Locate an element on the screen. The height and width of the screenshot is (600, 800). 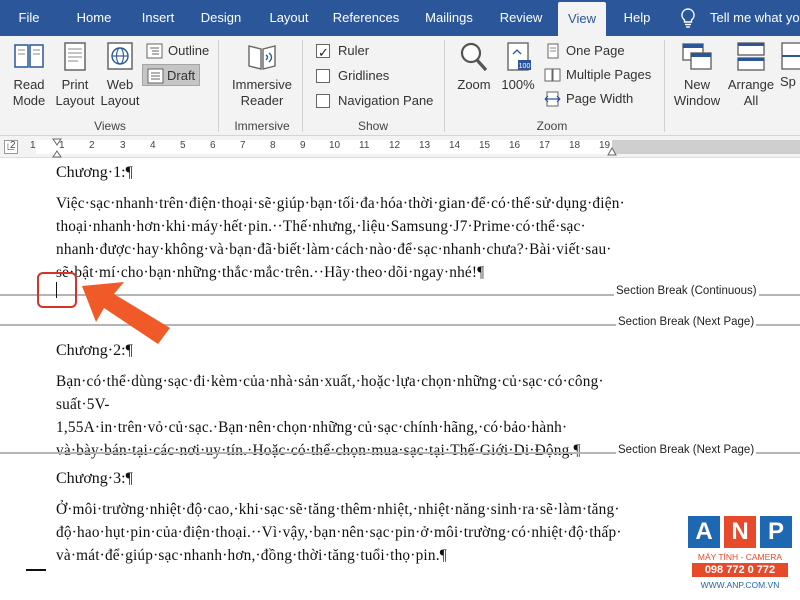
checkbox-checked-icon is located at coordinates (323, 53).